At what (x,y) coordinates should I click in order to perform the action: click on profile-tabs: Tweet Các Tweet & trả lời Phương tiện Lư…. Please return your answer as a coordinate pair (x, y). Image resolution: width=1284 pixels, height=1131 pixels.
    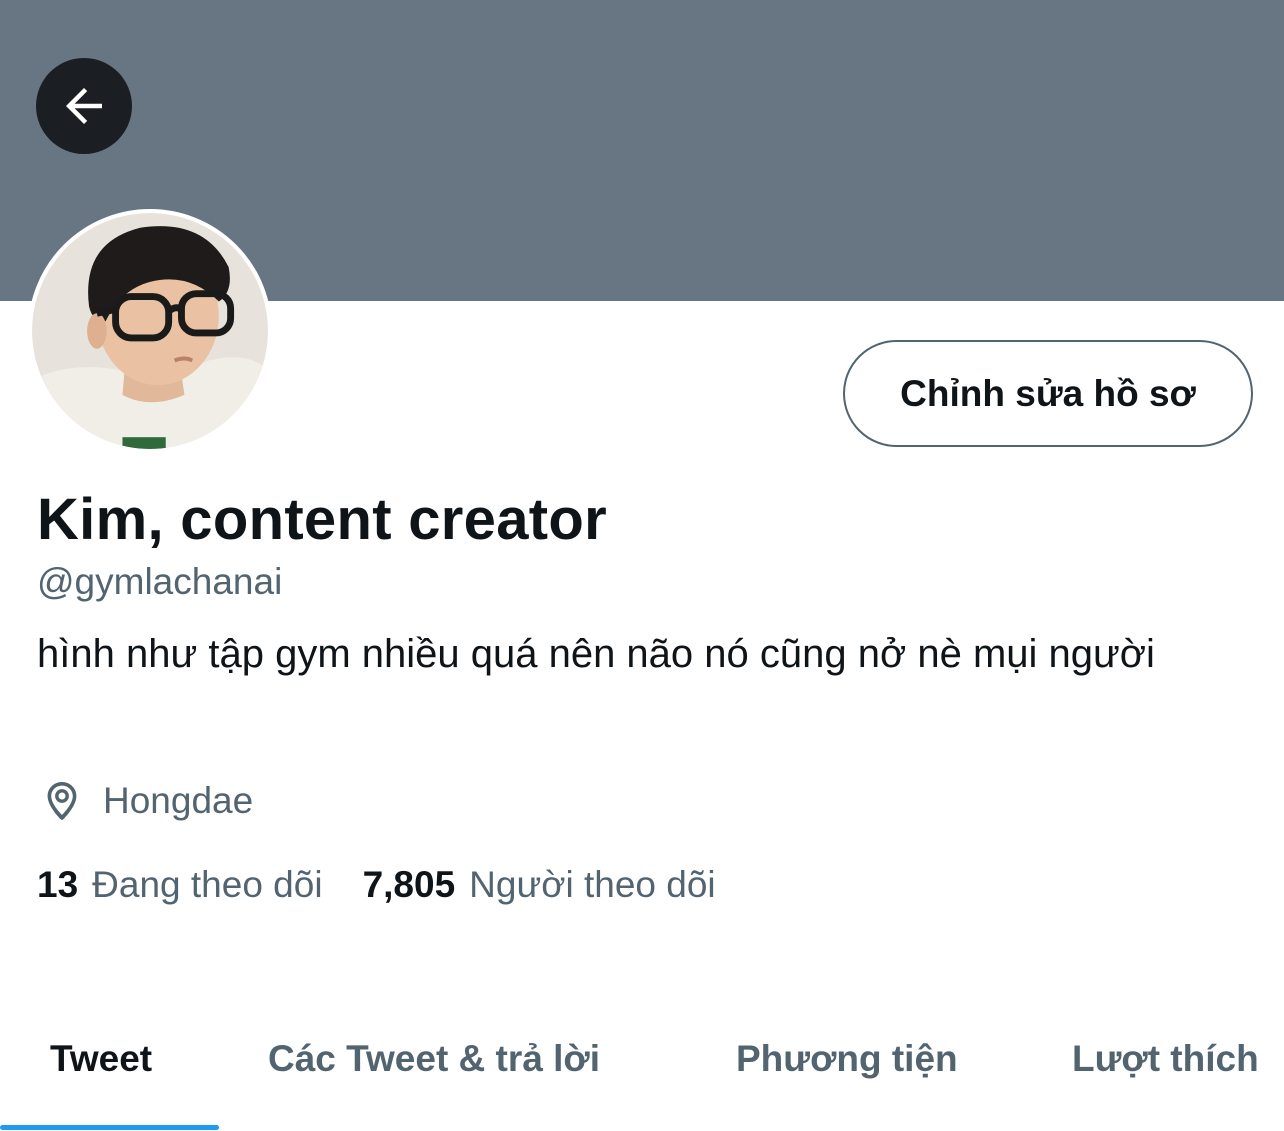
    Looking at the image, I should click on (642, 1075).